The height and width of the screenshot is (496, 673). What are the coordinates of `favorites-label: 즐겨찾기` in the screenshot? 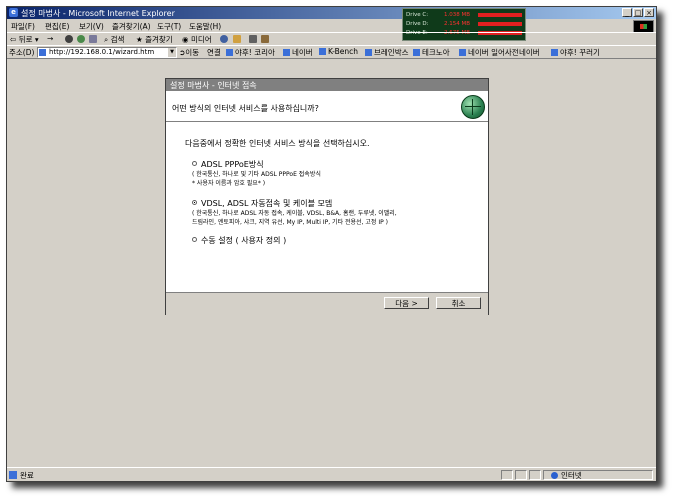 It's located at (159, 39).